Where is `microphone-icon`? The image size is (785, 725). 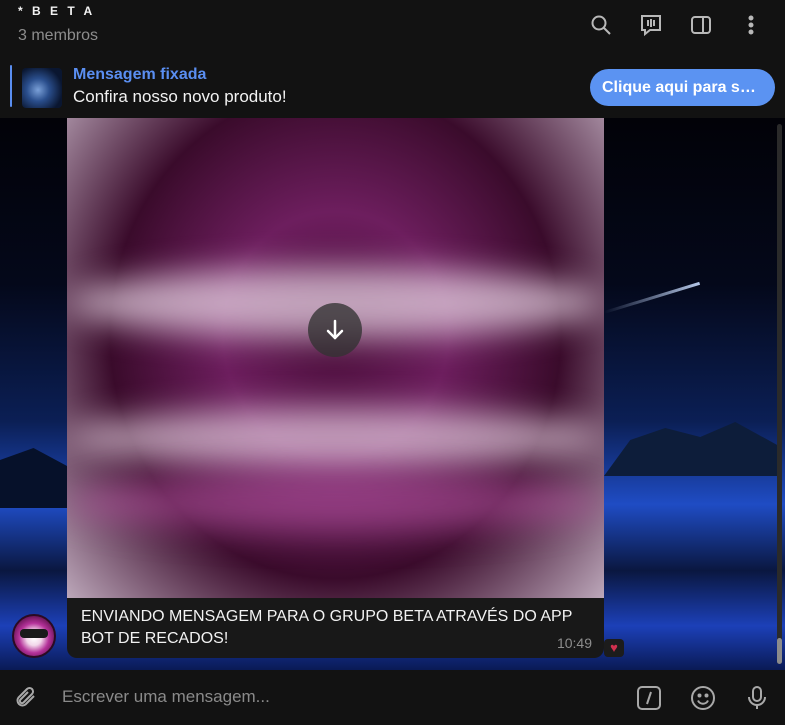
microphone-icon is located at coordinates (757, 698).